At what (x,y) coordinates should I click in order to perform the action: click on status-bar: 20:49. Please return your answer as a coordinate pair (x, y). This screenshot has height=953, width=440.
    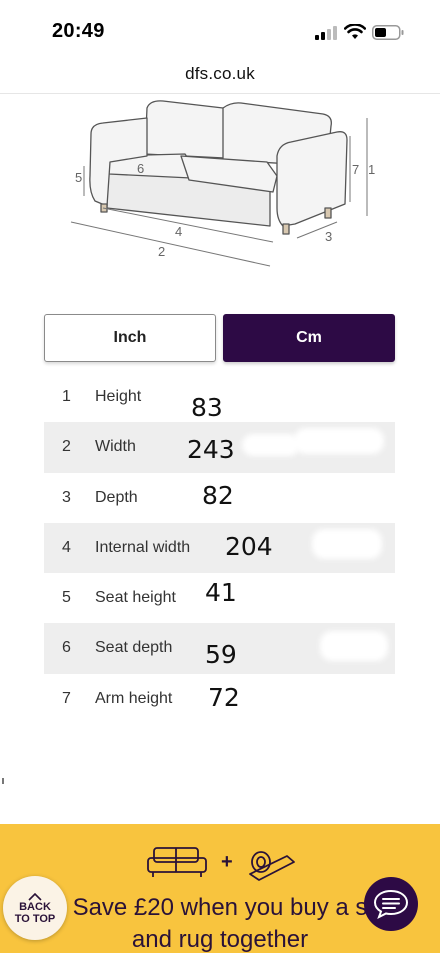
    Looking at the image, I should click on (220, 29).